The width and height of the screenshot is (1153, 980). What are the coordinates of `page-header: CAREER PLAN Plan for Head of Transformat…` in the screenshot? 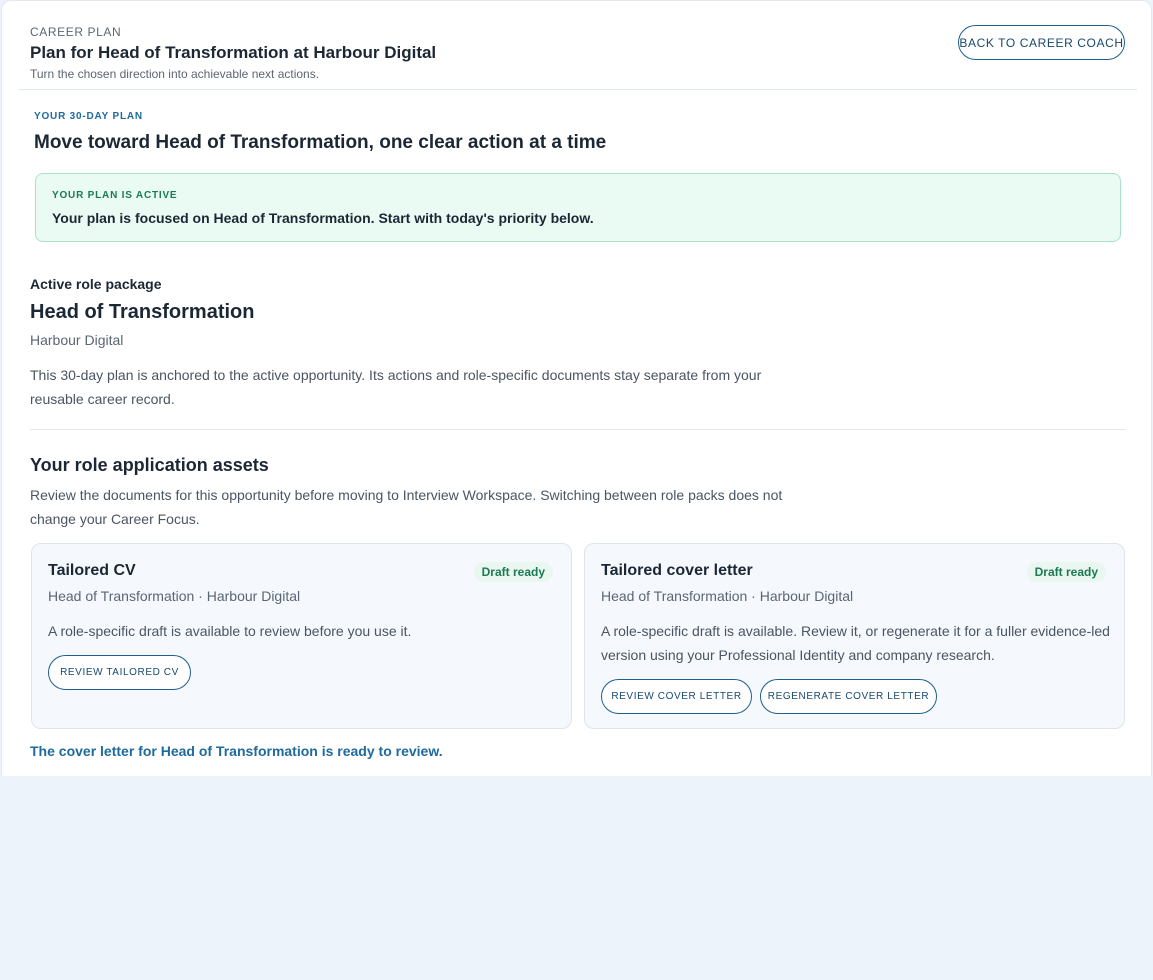 It's located at (576, 45).